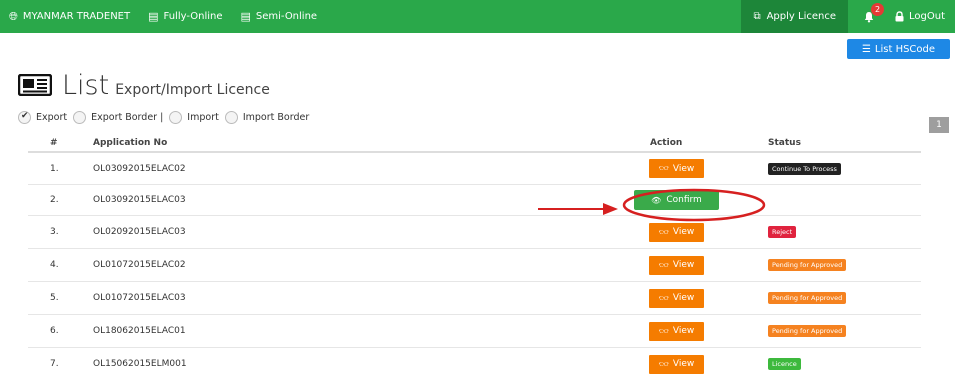 The height and width of the screenshot is (385, 955). Describe the element at coordinates (939, 125) in the screenshot. I see `pagination-page-button: 1` at that location.